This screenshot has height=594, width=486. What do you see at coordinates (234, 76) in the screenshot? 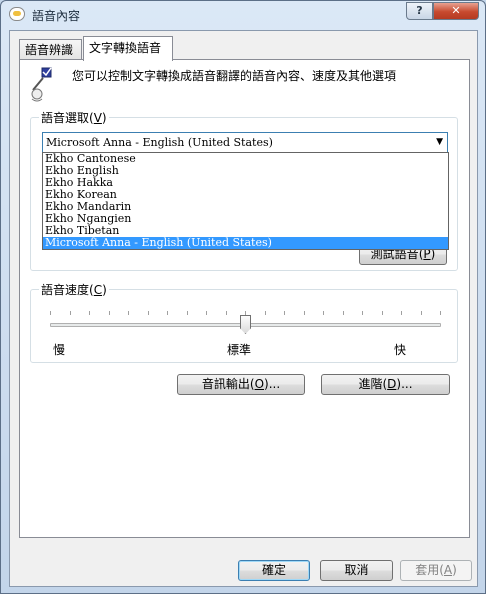
I see `intro-text: 您可以控制文字轉換成語音翻譯的語音內容、速度及其他選項` at bounding box center [234, 76].